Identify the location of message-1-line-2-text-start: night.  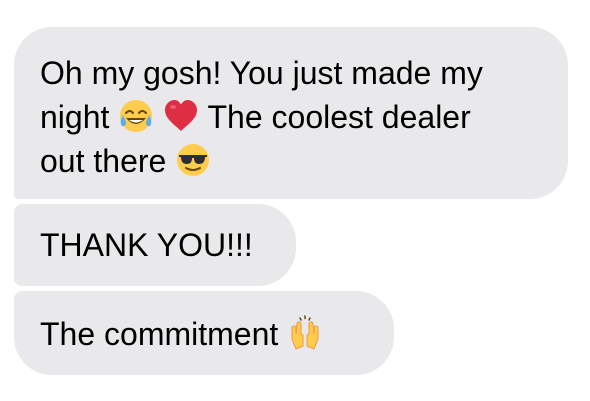
(79, 117).